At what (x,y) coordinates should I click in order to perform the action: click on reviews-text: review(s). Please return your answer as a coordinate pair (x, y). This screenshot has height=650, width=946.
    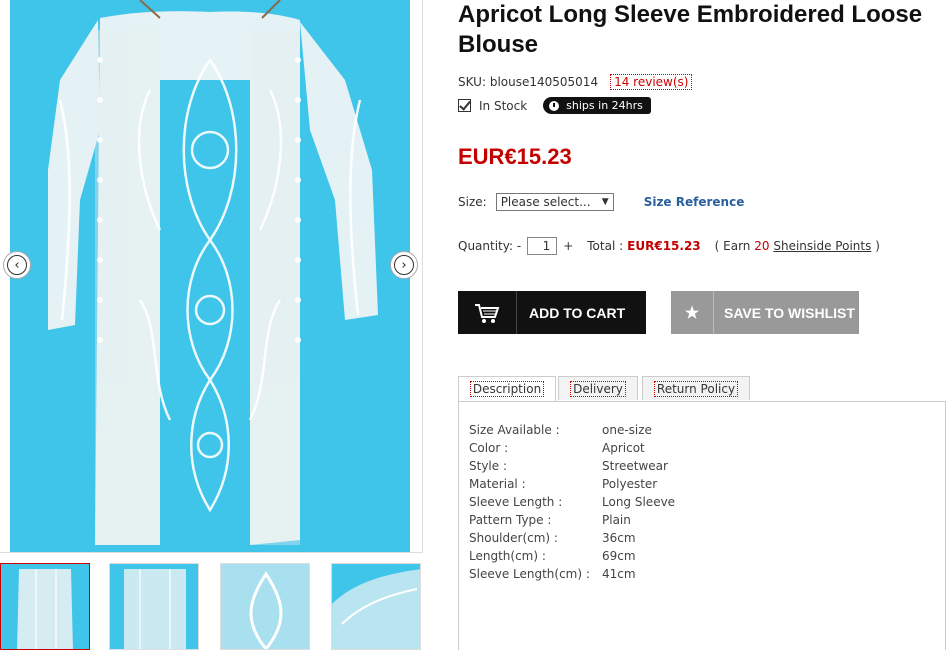
    Looking at the image, I should click on (659, 82).